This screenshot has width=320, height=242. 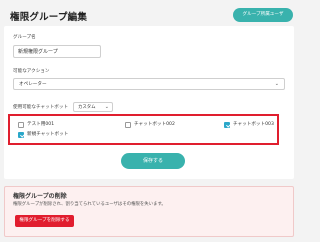 What do you see at coordinates (154, 124) in the screenshot?
I see `bot-label: チャットボット002` at bounding box center [154, 124].